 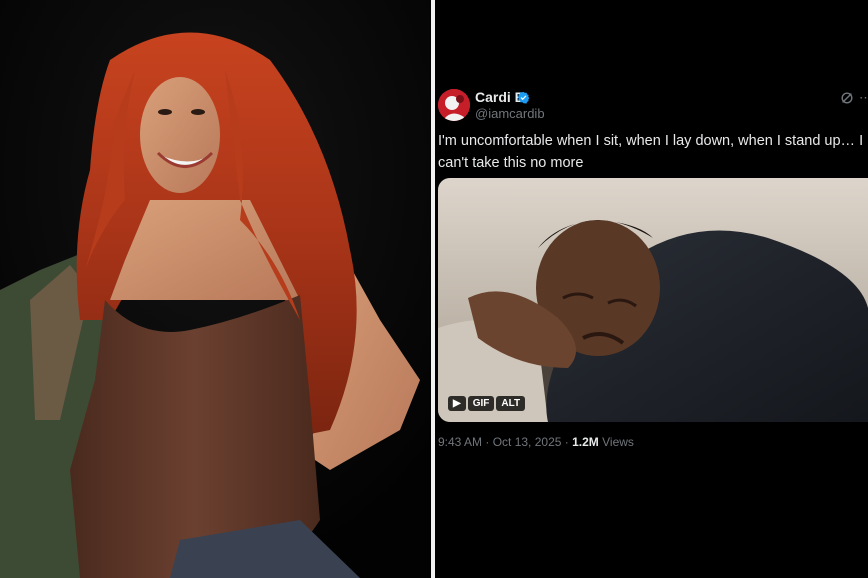 I want to click on play-icon: ▶, so click(x=457, y=403).